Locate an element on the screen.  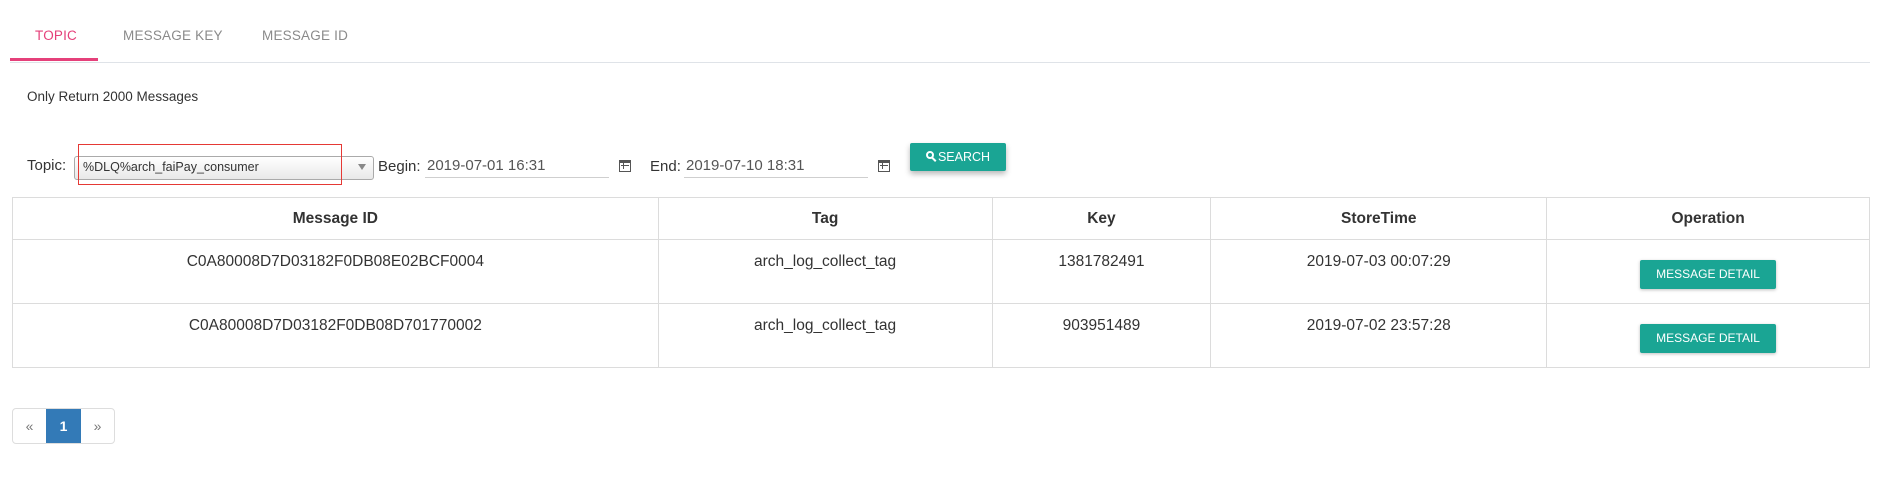
search-icon is located at coordinates (929, 155).